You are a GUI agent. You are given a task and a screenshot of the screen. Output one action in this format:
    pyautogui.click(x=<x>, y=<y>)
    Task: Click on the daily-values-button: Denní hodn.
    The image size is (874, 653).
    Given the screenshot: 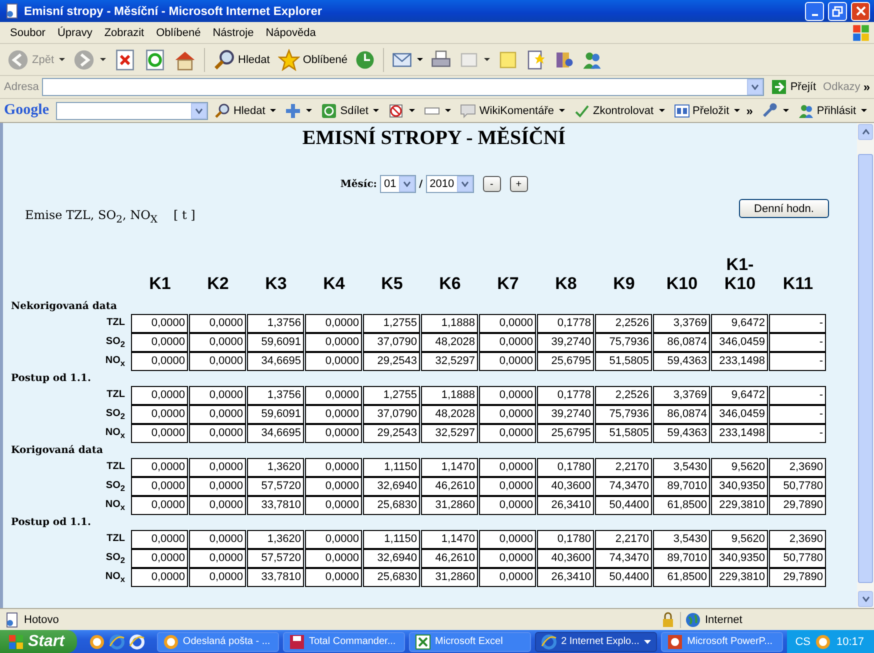 What is the action you would take?
    pyautogui.click(x=784, y=208)
    